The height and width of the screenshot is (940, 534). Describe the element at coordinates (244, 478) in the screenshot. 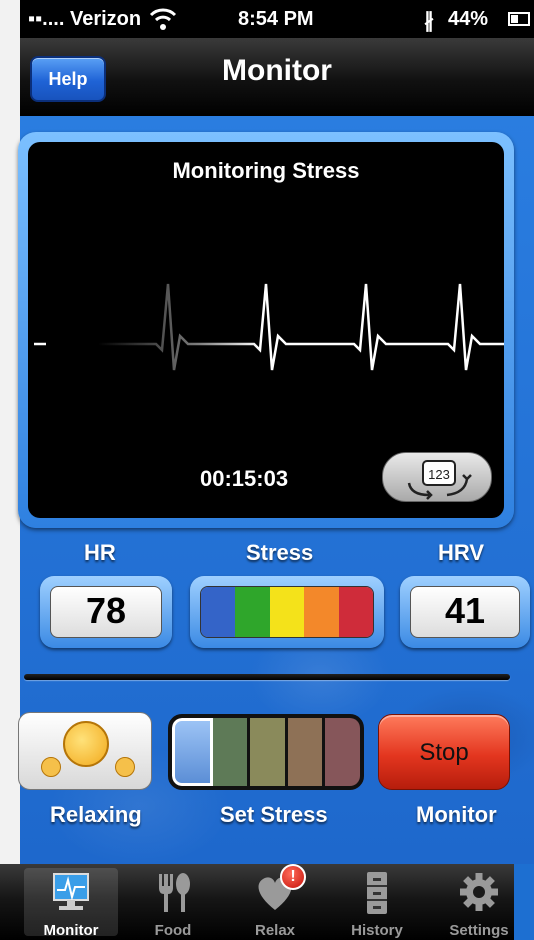

I see `monitor-timer: 00:15:03` at that location.